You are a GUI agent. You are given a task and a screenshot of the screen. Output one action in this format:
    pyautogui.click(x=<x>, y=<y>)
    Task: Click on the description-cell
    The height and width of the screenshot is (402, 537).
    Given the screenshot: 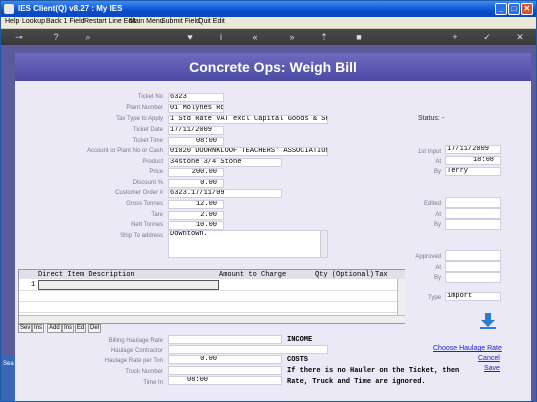 What is the action you would take?
    pyautogui.click(x=128, y=285)
    